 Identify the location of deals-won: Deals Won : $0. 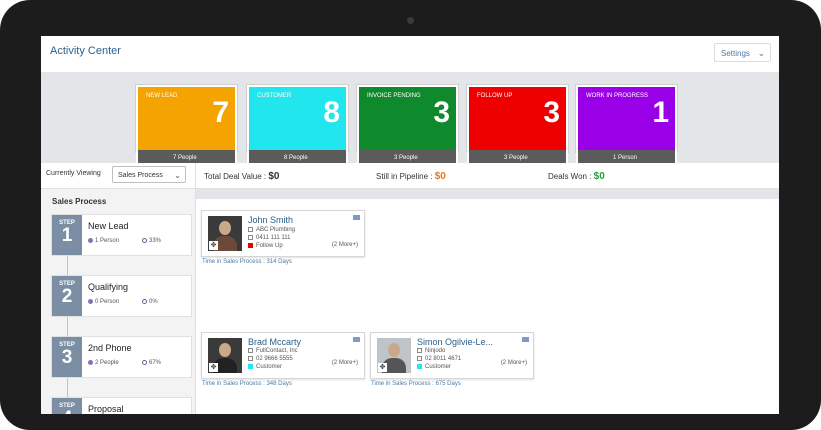
(576, 176).